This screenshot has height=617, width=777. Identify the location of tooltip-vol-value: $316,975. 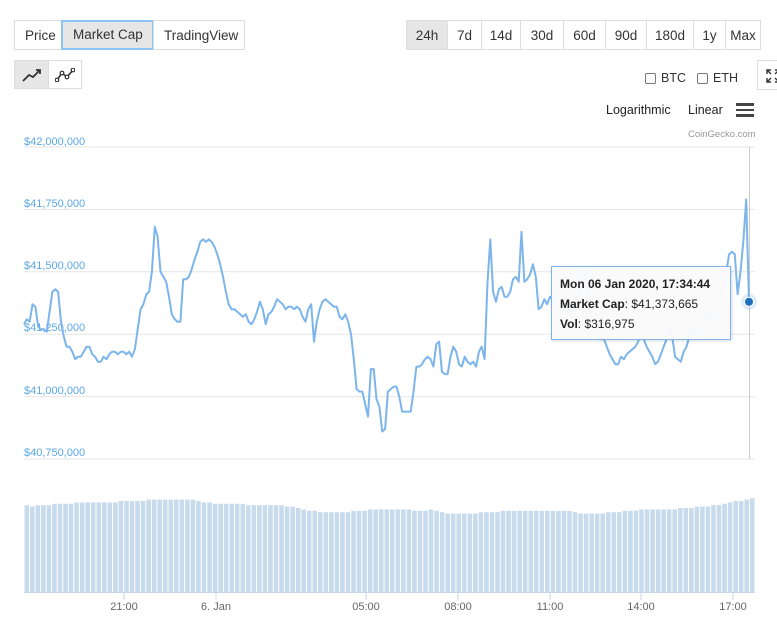
(609, 324).